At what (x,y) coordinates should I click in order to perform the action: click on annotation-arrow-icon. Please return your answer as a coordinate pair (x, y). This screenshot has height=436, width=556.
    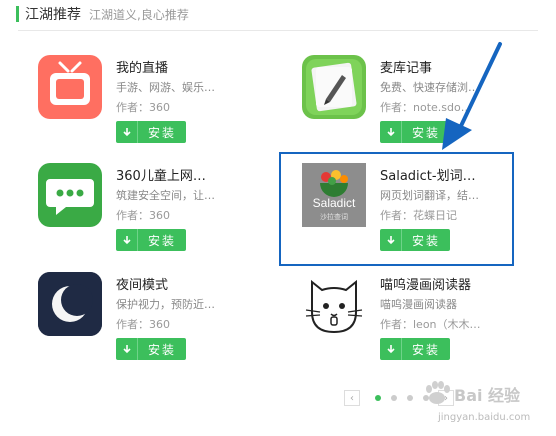
    Looking at the image, I should click on (472, 96).